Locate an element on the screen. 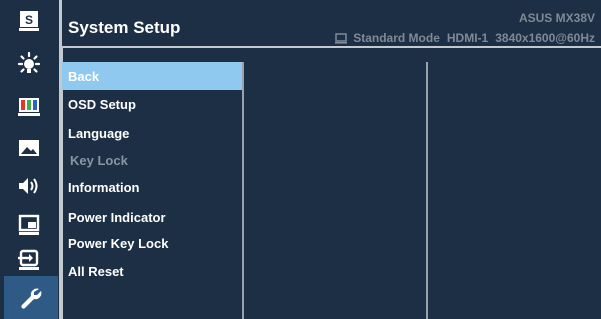  monitor-icon is located at coordinates (341, 38).